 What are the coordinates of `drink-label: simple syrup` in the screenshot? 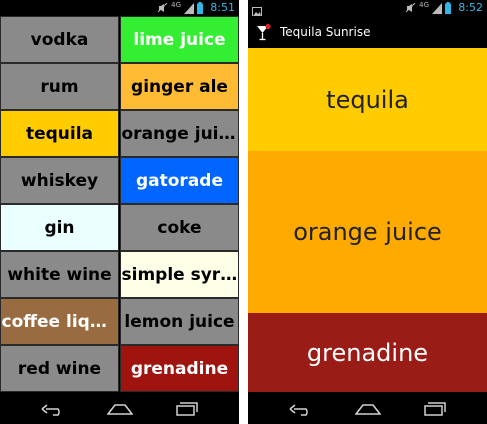 It's located at (179, 274).